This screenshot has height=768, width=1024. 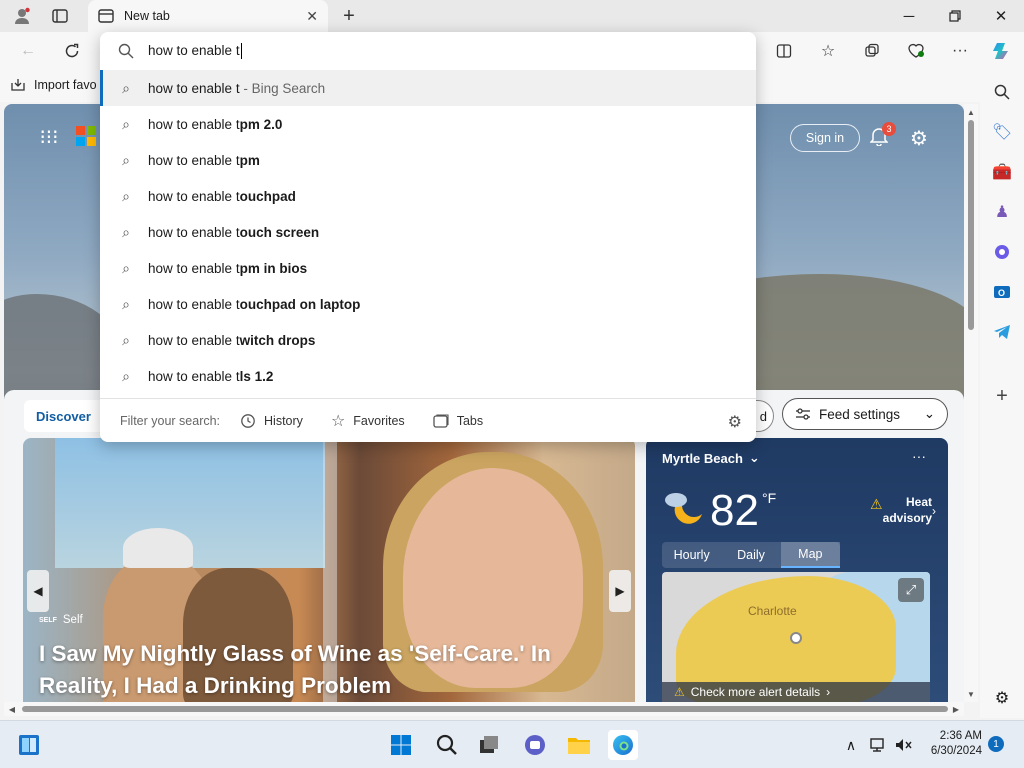 What do you see at coordinates (579, 745) in the screenshot?
I see `file-explorer-icon` at bounding box center [579, 745].